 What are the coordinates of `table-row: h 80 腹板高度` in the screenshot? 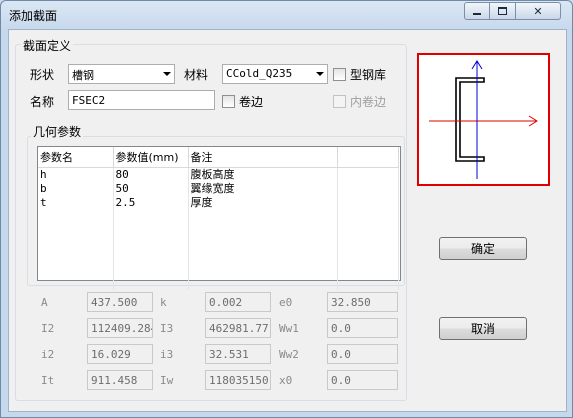 It's located at (218, 174).